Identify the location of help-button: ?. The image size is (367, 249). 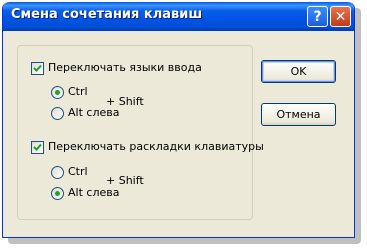
(317, 16).